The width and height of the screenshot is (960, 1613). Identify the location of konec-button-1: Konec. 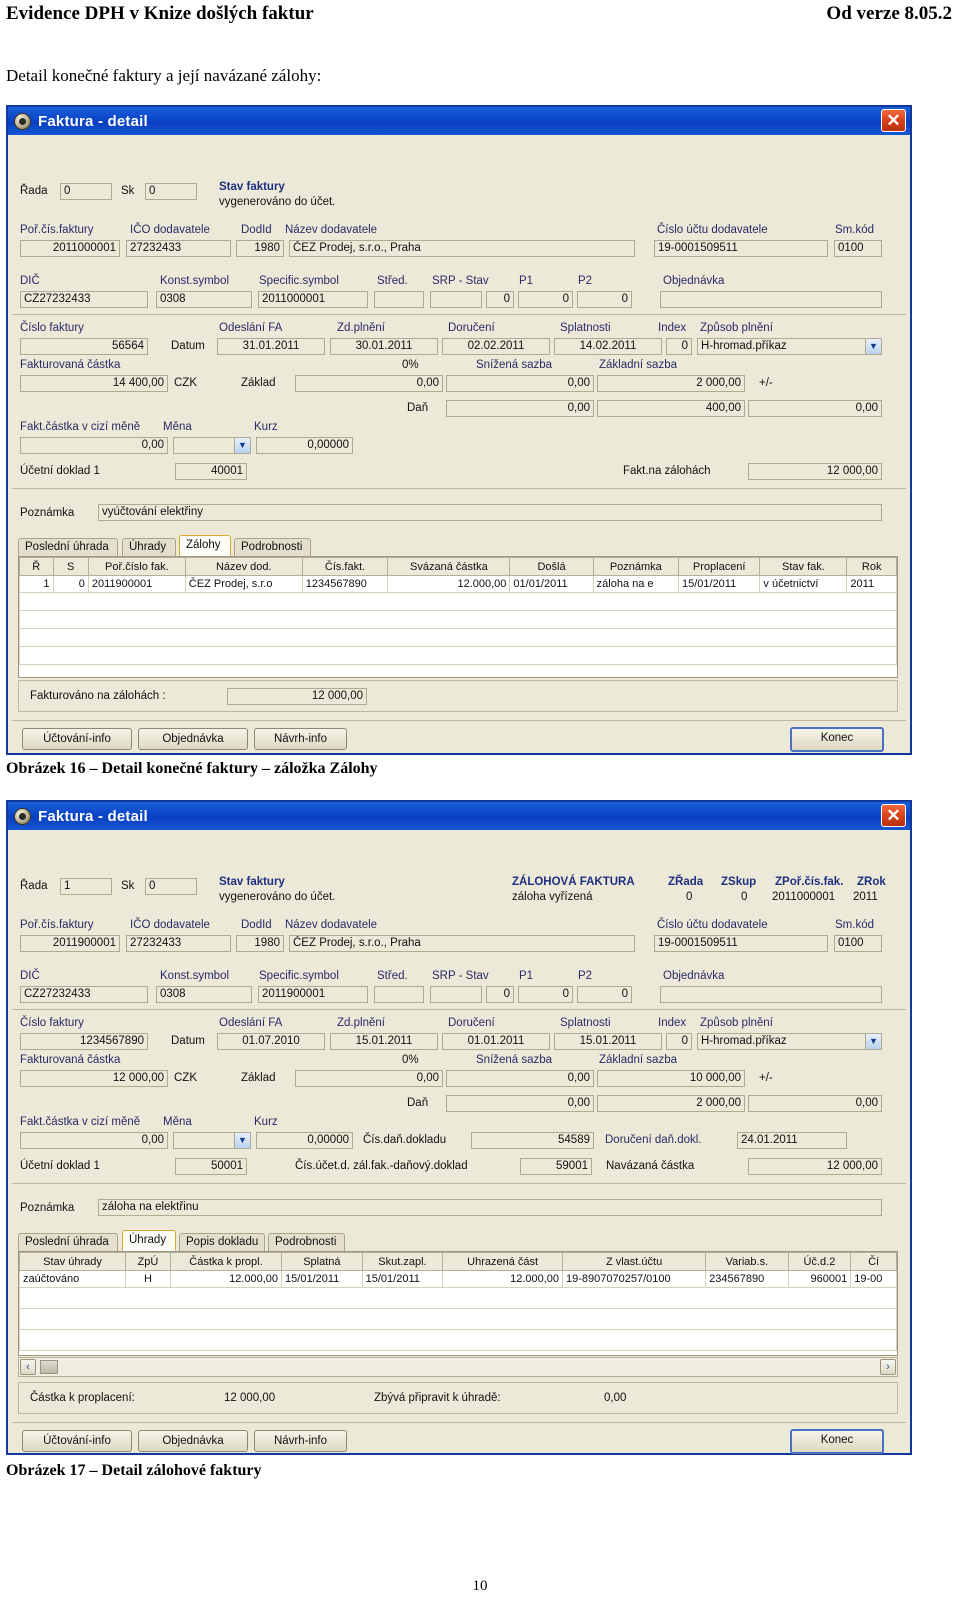
(837, 739).